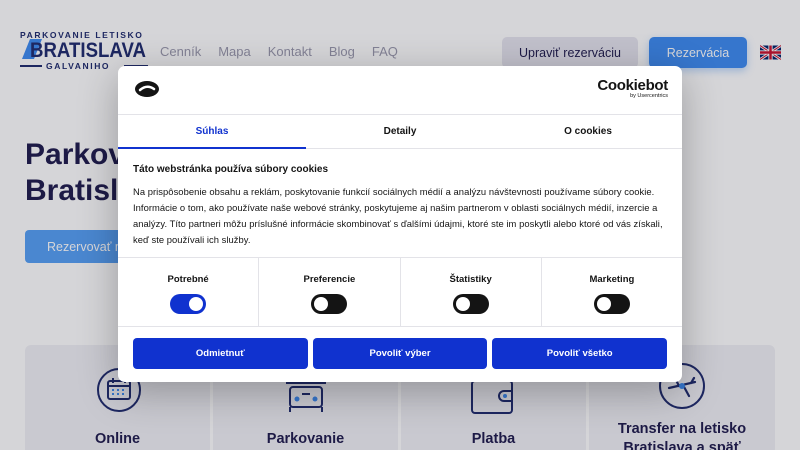 The width and height of the screenshot is (800, 450). I want to click on cookie-tabs: Súhlas Detaily O cookies, so click(400, 131).